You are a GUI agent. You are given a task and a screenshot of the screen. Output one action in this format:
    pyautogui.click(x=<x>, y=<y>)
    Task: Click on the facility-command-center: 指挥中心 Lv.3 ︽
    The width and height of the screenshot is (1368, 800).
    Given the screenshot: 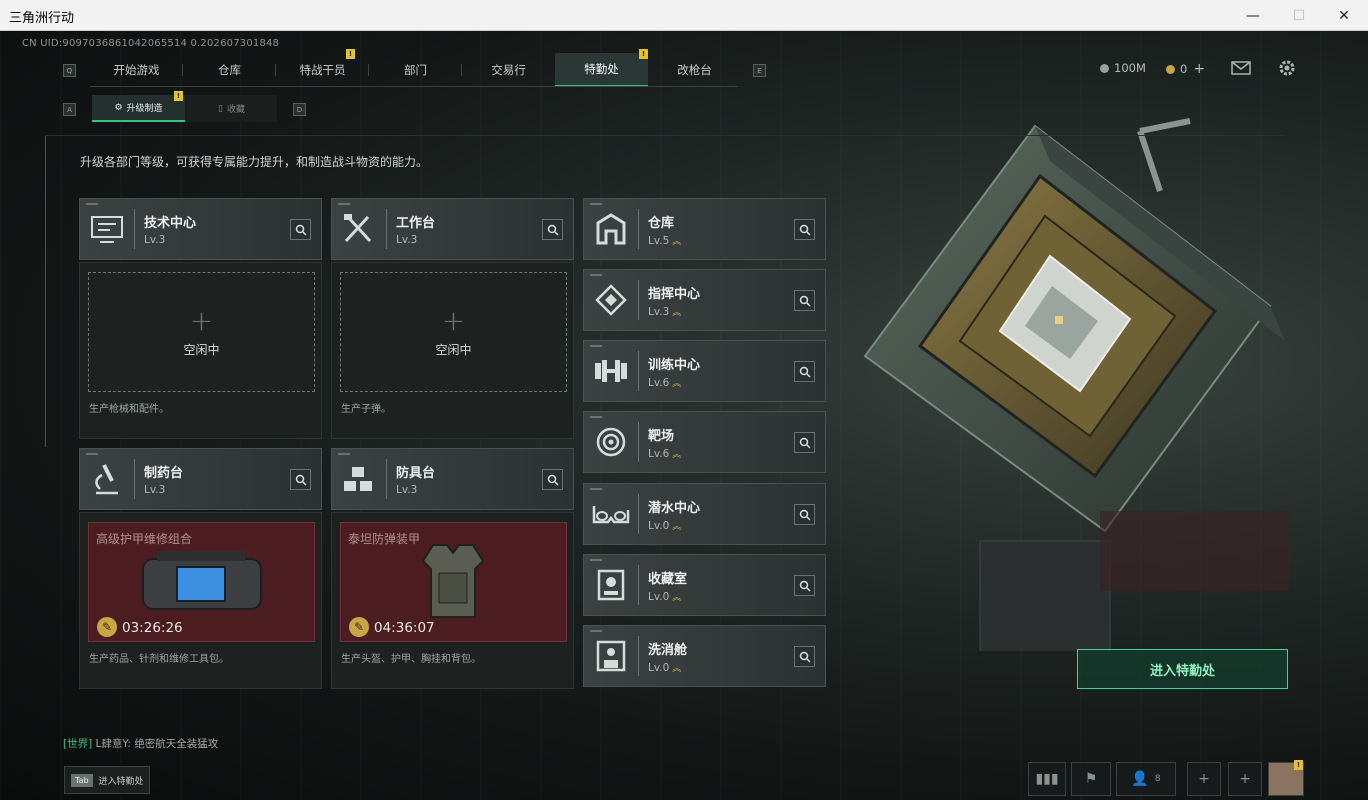 What is the action you would take?
    pyautogui.click(x=704, y=300)
    